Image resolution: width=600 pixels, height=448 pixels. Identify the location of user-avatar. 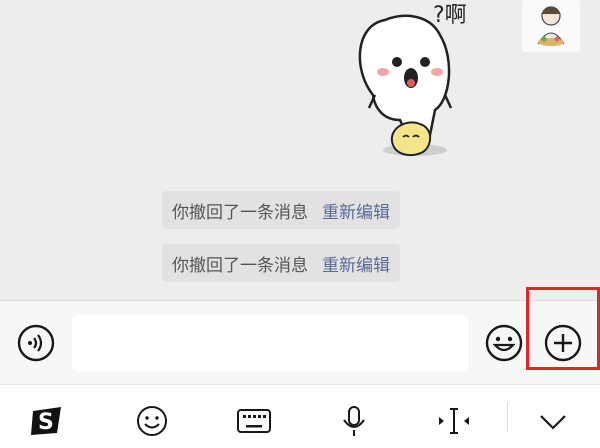
(551, 26).